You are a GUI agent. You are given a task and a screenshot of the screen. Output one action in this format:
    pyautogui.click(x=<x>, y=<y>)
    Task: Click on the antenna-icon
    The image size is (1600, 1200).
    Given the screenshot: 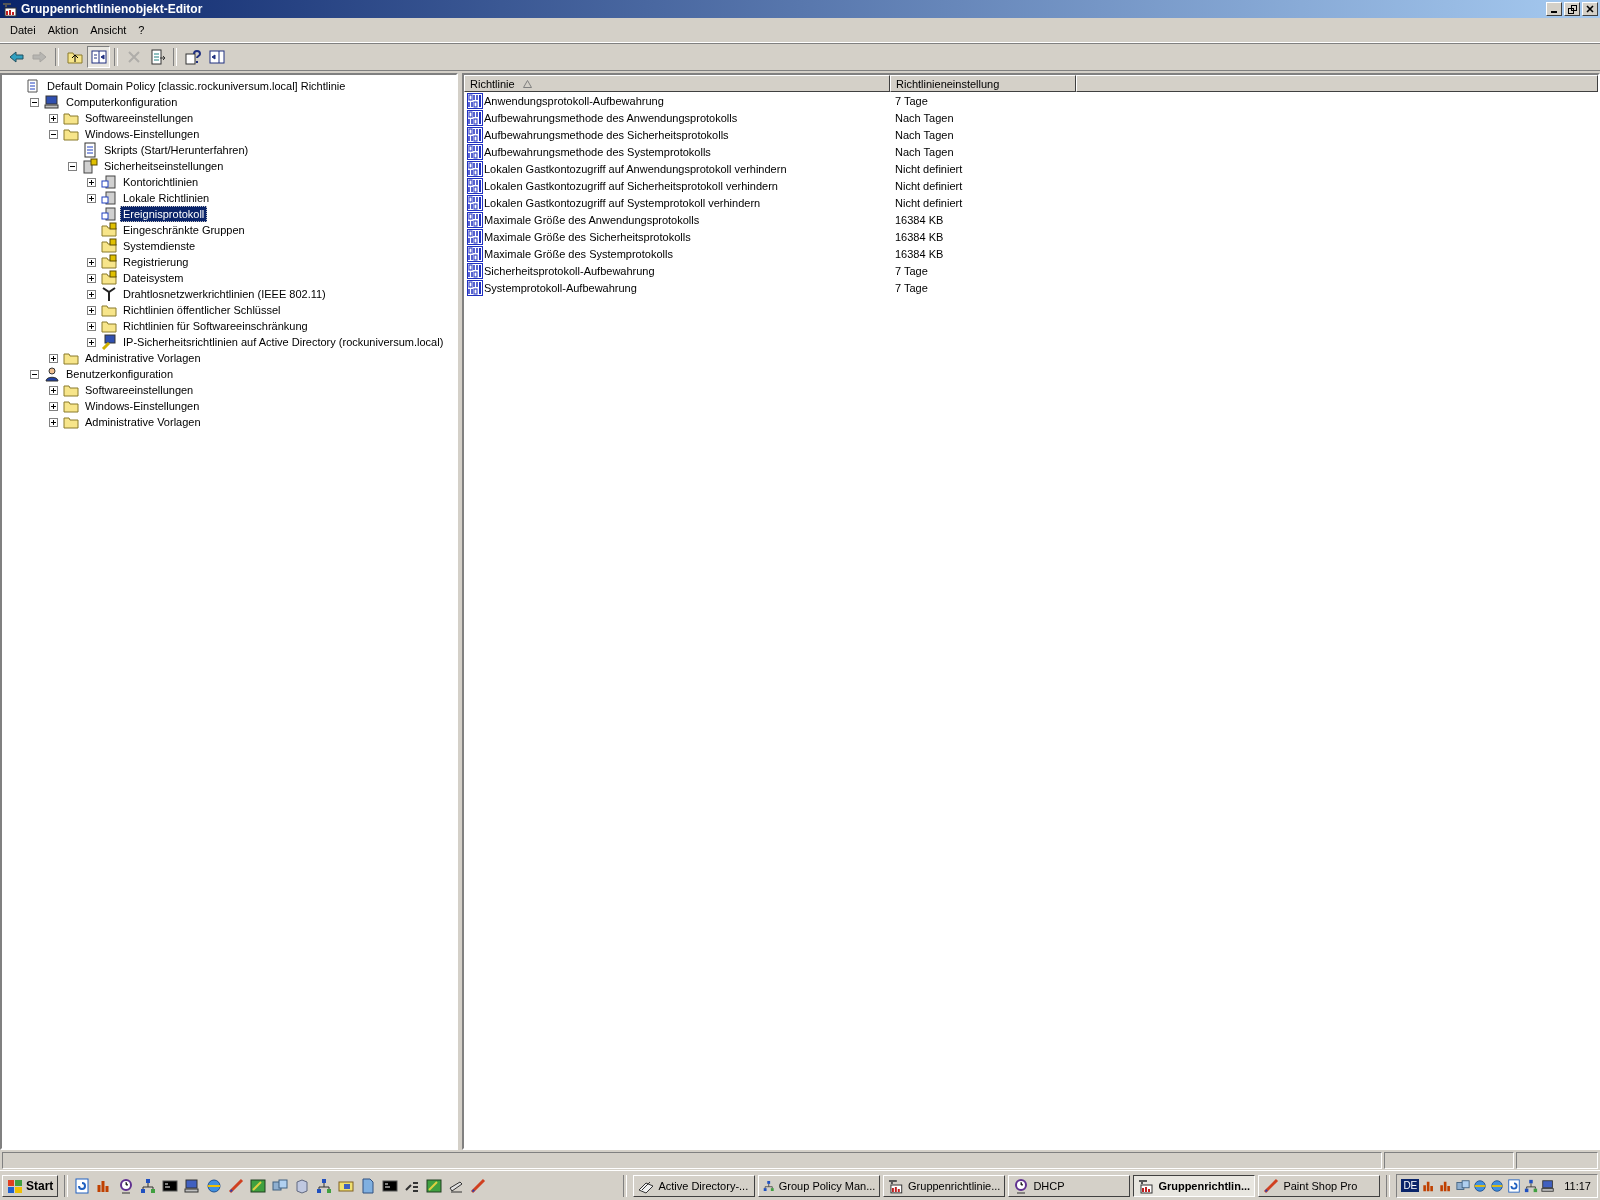 What is the action you would take?
    pyautogui.click(x=109, y=294)
    